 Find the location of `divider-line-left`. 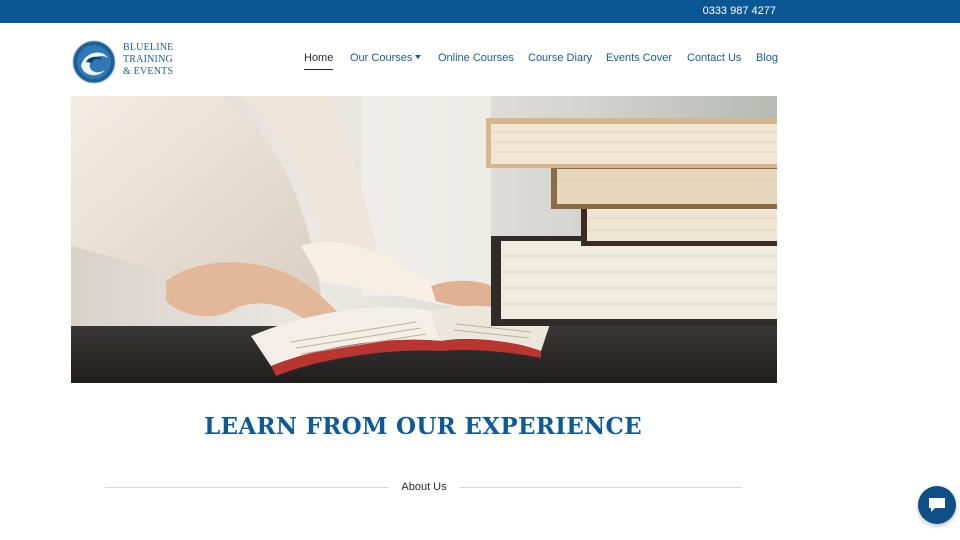

divider-line-left is located at coordinates (247, 487).